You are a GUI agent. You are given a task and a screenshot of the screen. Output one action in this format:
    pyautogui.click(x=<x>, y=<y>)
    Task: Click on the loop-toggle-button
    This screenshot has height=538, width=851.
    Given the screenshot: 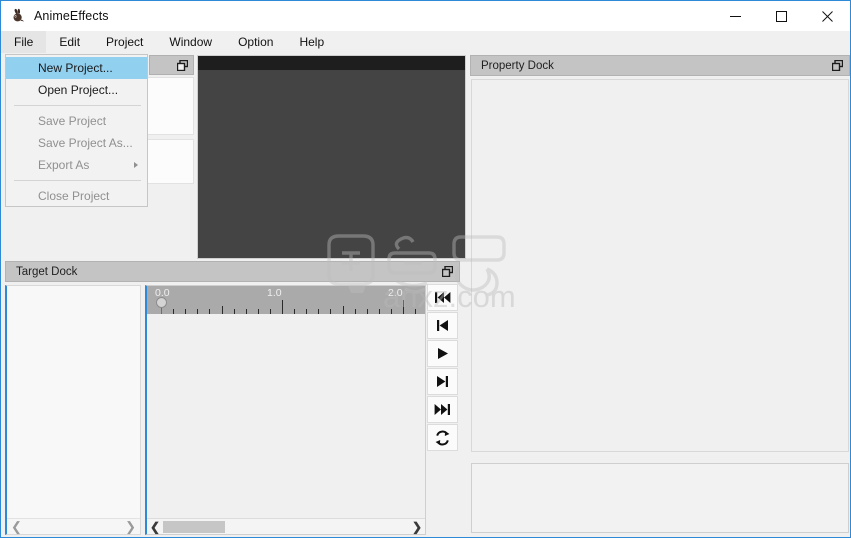 What is the action you would take?
    pyautogui.click(x=442, y=437)
    